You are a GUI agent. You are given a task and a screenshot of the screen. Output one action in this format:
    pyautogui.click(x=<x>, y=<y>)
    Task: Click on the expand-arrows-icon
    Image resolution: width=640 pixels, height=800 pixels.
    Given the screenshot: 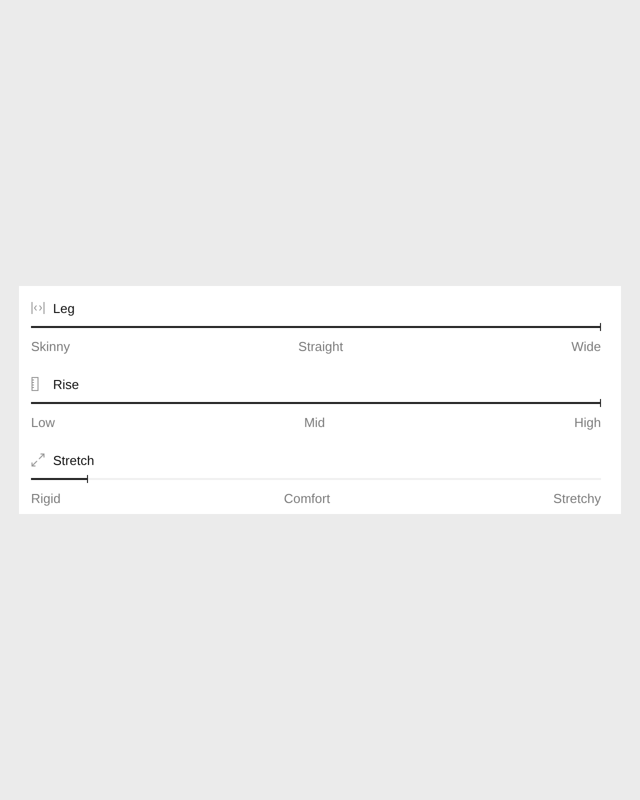 What is the action you would take?
    pyautogui.click(x=38, y=460)
    